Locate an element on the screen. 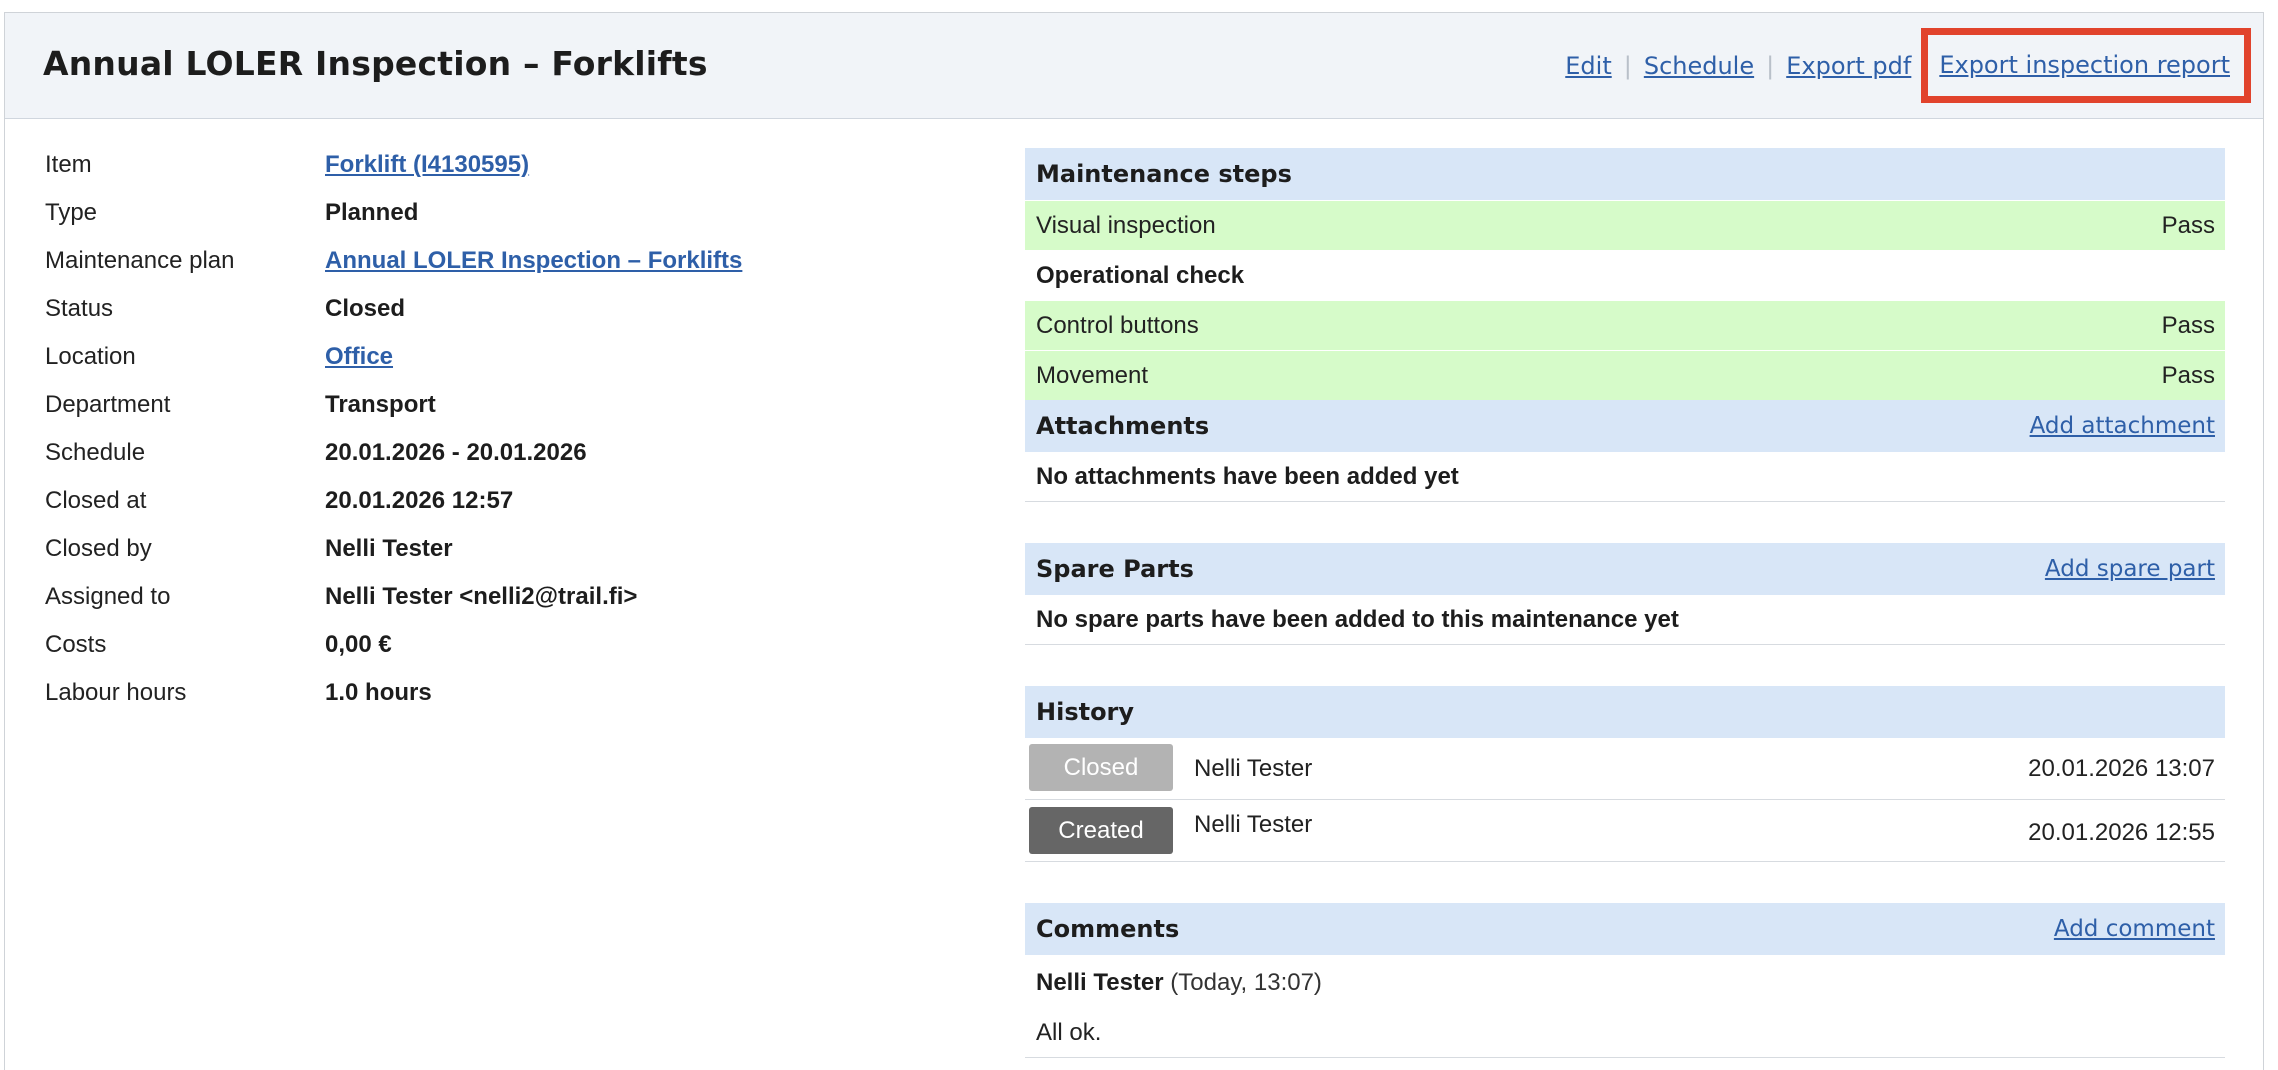 The width and height of the screenshot is (2278, 1070). section-heading: Comments is located at coordinates (1108, 929).